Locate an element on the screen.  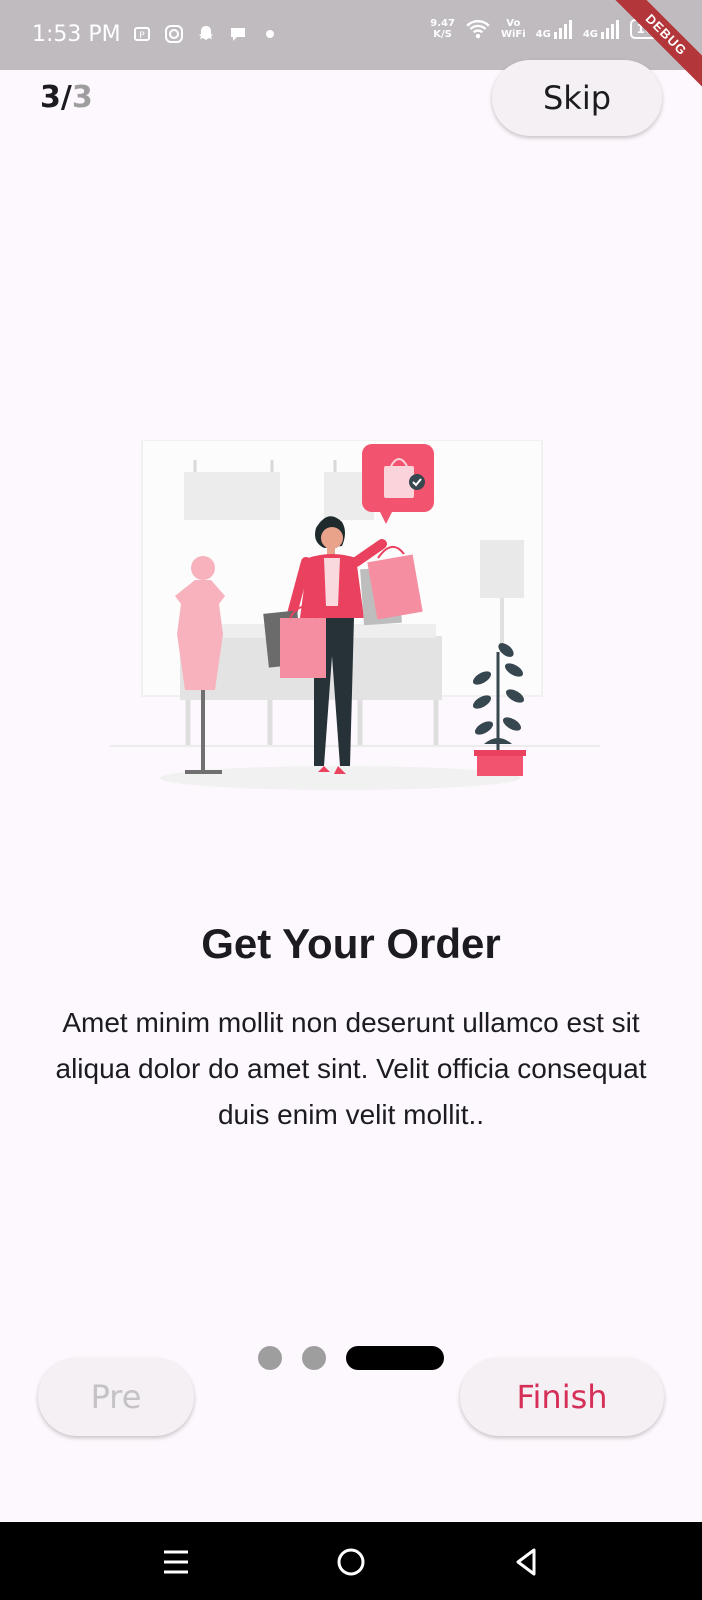
signal-2: 4G is located at coordinates (601, 29).